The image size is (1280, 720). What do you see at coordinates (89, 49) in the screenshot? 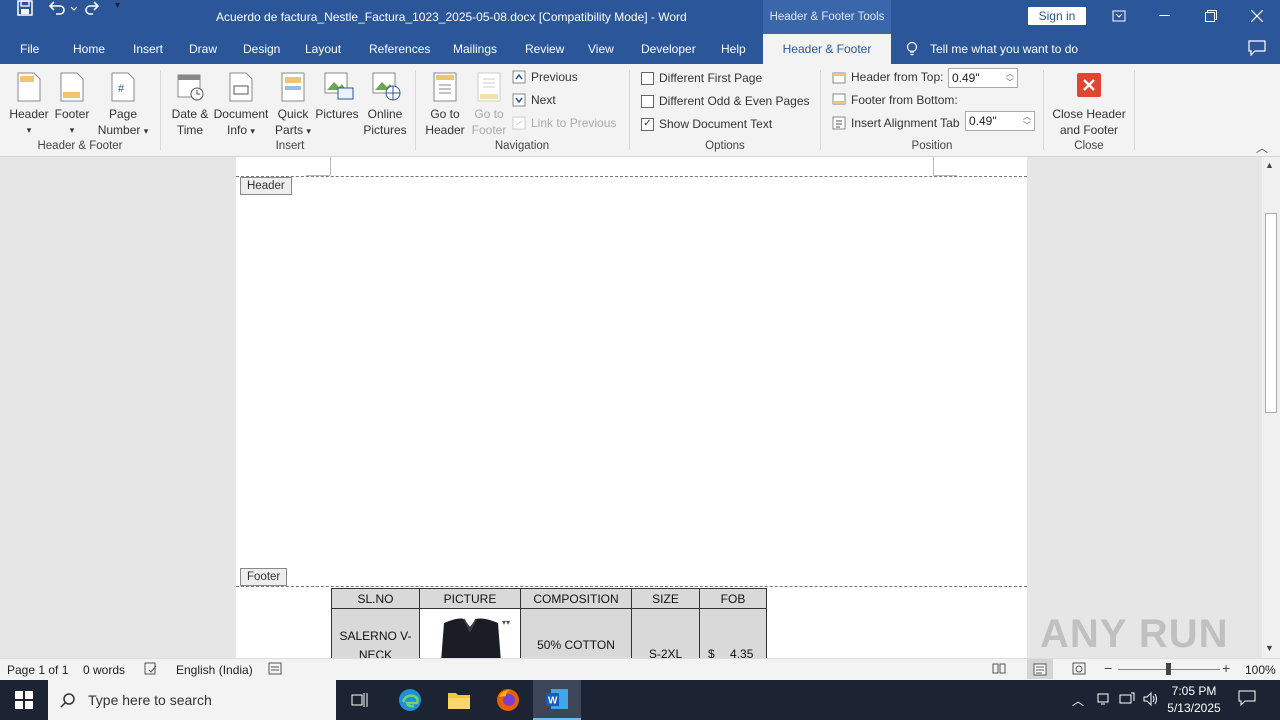
I see `tab-home: Home` at bounding box center [89, 49].